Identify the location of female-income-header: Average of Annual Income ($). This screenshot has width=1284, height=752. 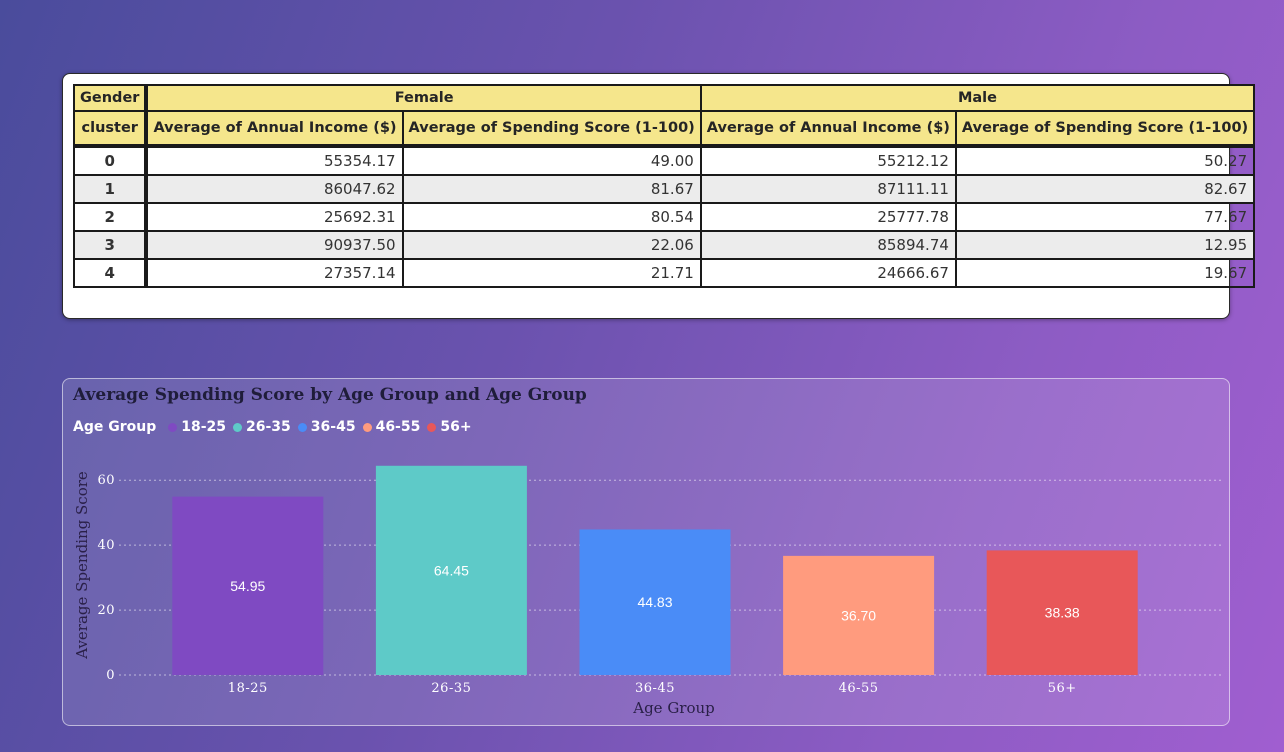
(274, 128).